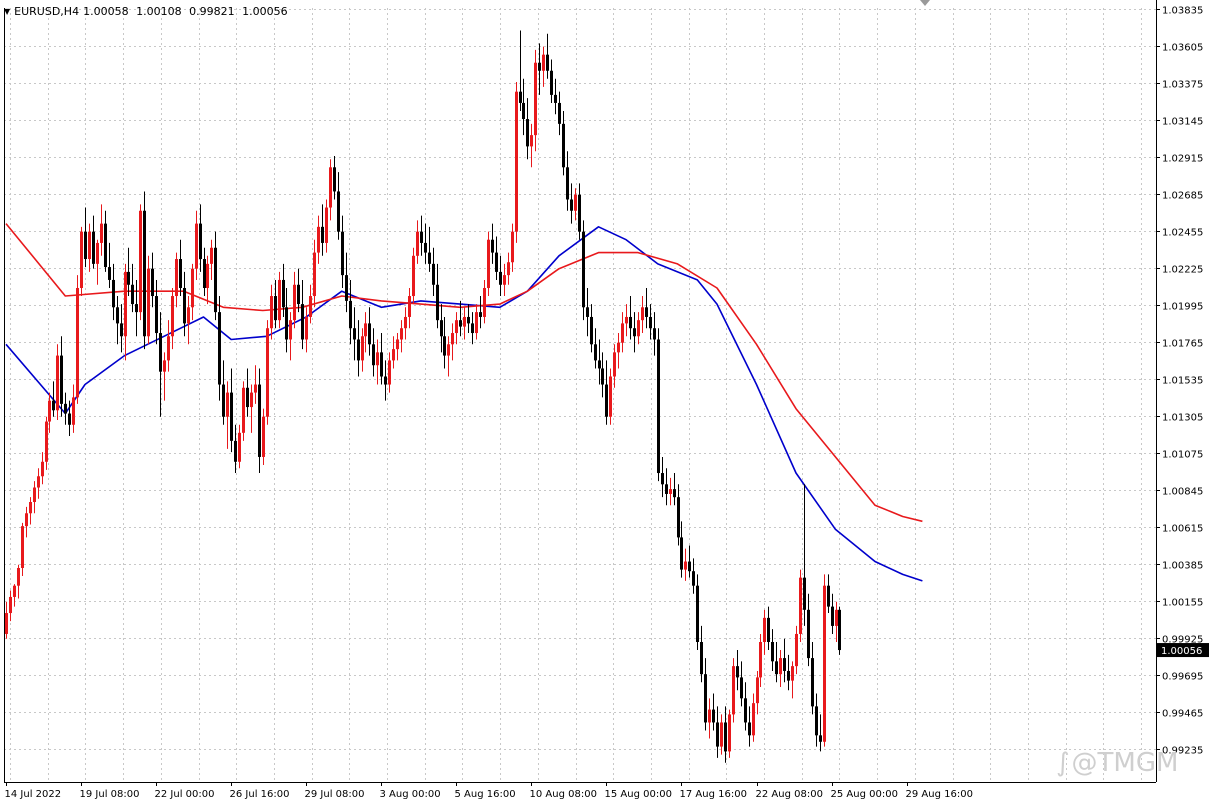 The image size is (1216, 808). I want to click on y-tick-label: 1.01535, so click(1182, 381).